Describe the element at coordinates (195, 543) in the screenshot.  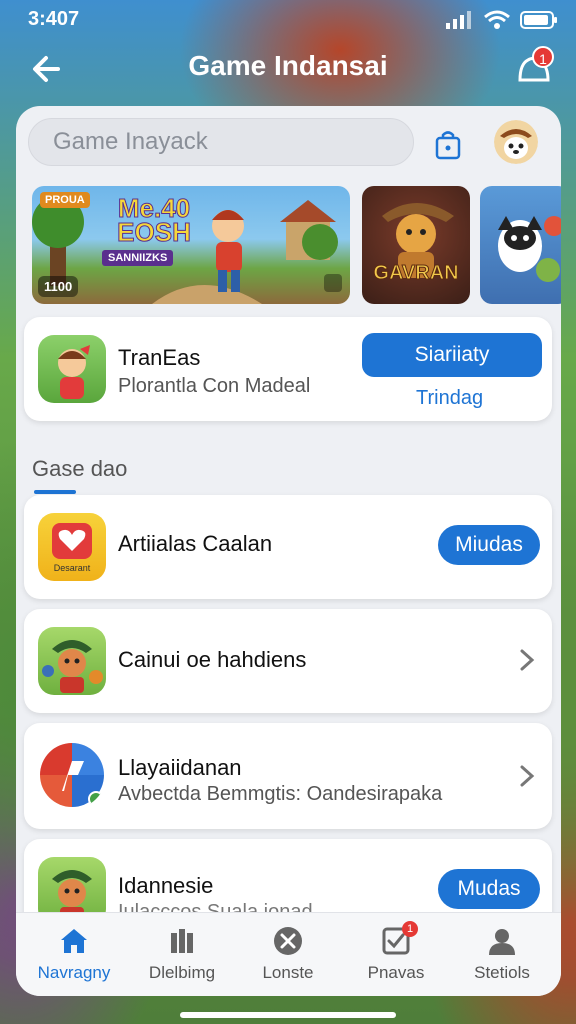
I see `list-item-title: Artiialas Caalan` at that location.